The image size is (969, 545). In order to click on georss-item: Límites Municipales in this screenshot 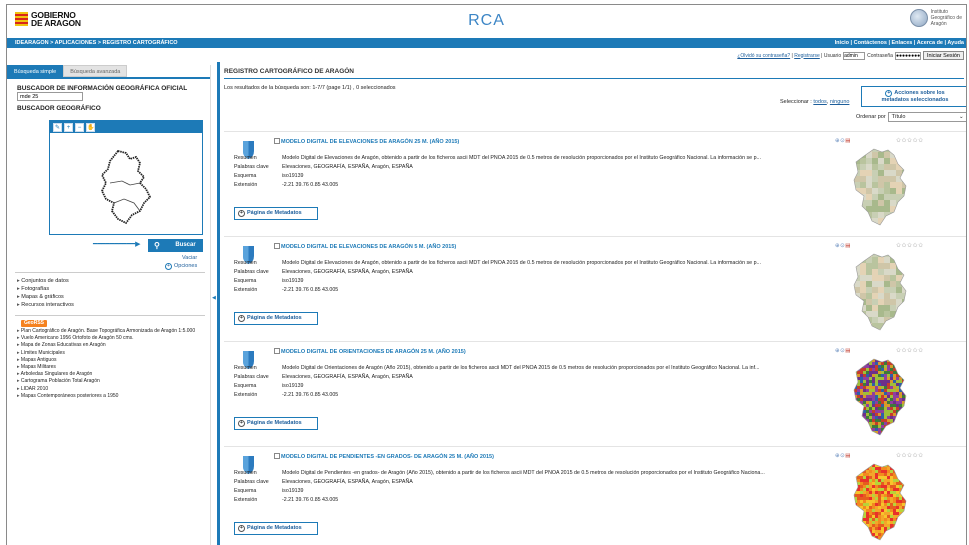, I will do `click(112, 353)`.